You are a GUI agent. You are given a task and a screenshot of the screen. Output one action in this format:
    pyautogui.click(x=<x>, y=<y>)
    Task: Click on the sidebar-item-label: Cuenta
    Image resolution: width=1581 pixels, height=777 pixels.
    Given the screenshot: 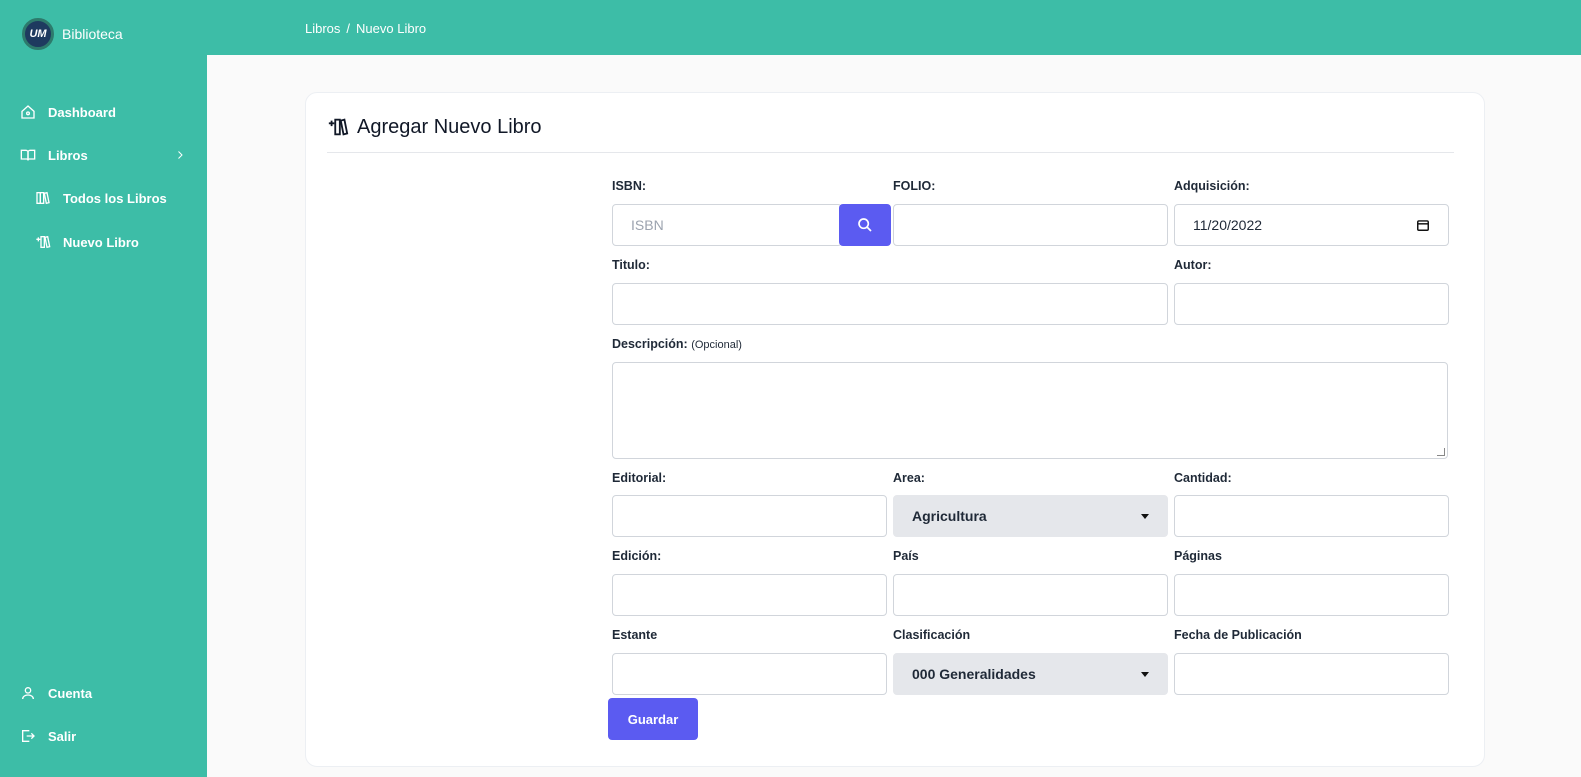 What is the action you would take?
    pyautogui.click(x=70, y=693)
    